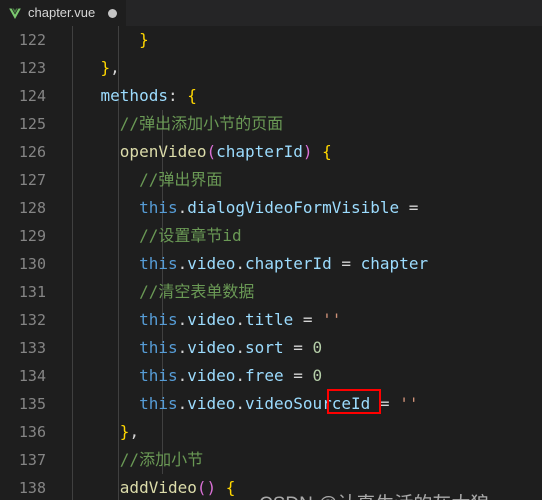  Describe the element at coordinates (308, 403) in the screenshot. I see `code-token: videoSourceId` at that location.